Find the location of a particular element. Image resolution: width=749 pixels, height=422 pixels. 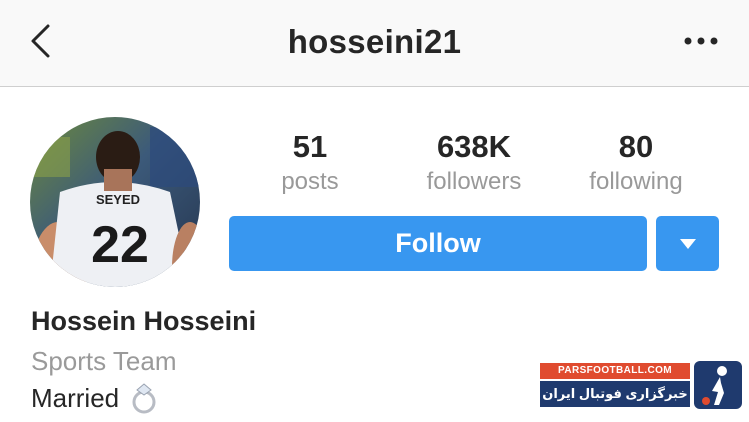

following-stat: 80 following is located at coordinates (636, 163).